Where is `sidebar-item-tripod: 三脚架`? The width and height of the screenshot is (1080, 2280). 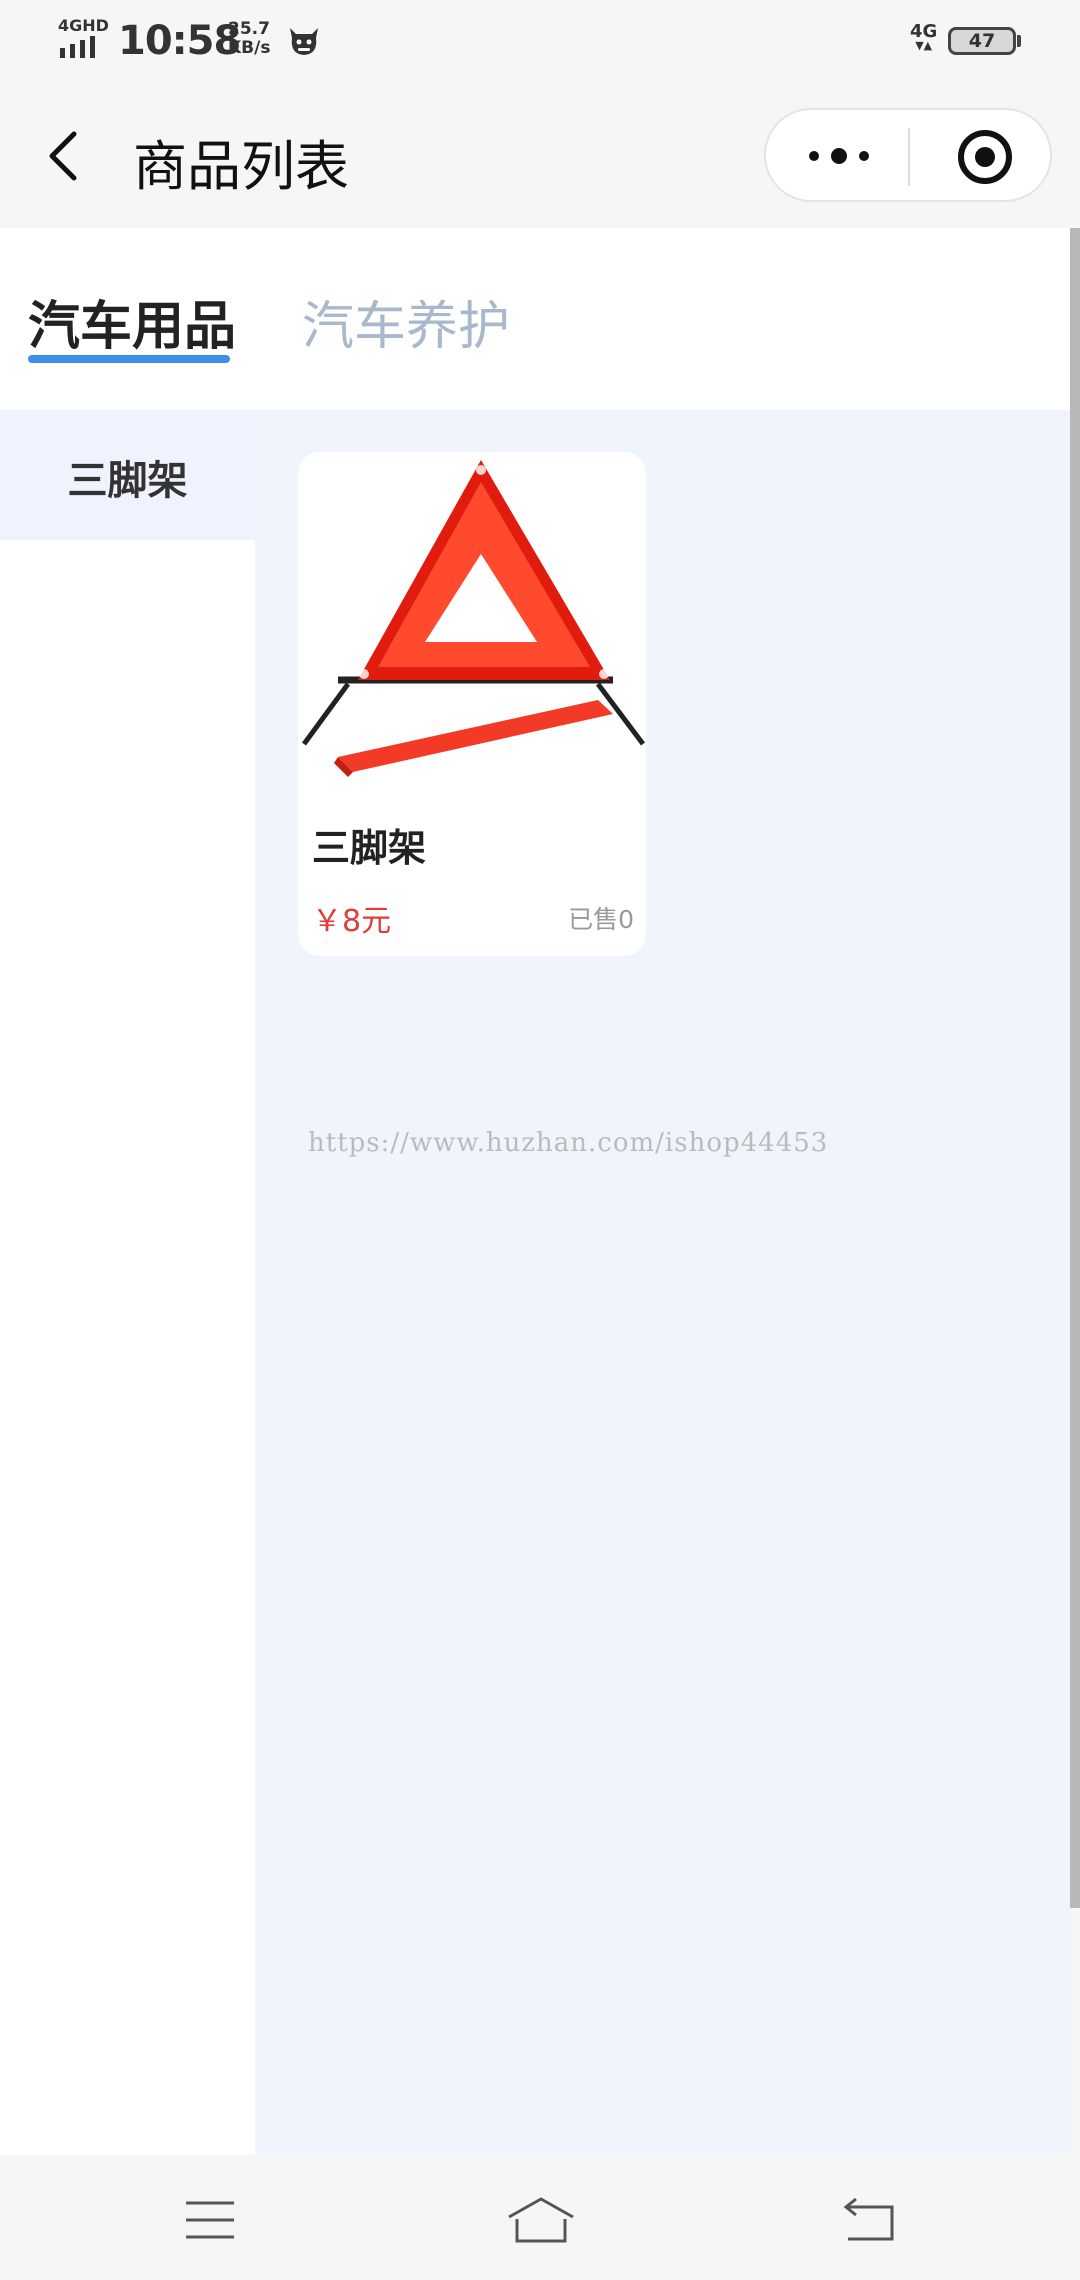
sidebar-item-tripod: 三脚架 is located at coordinates (127, 475).